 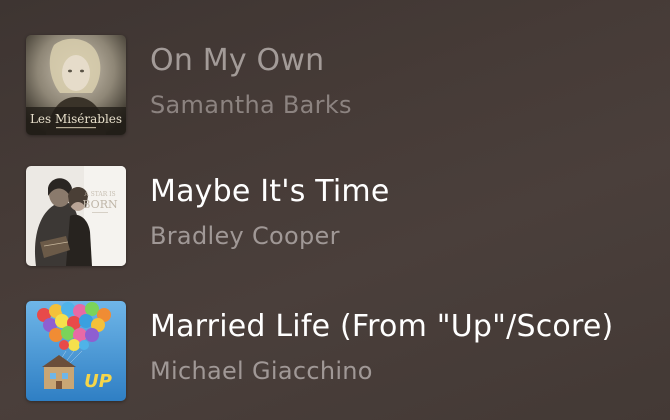 I want to click on artwork-title-text: UP, so click(x=98, y=381).